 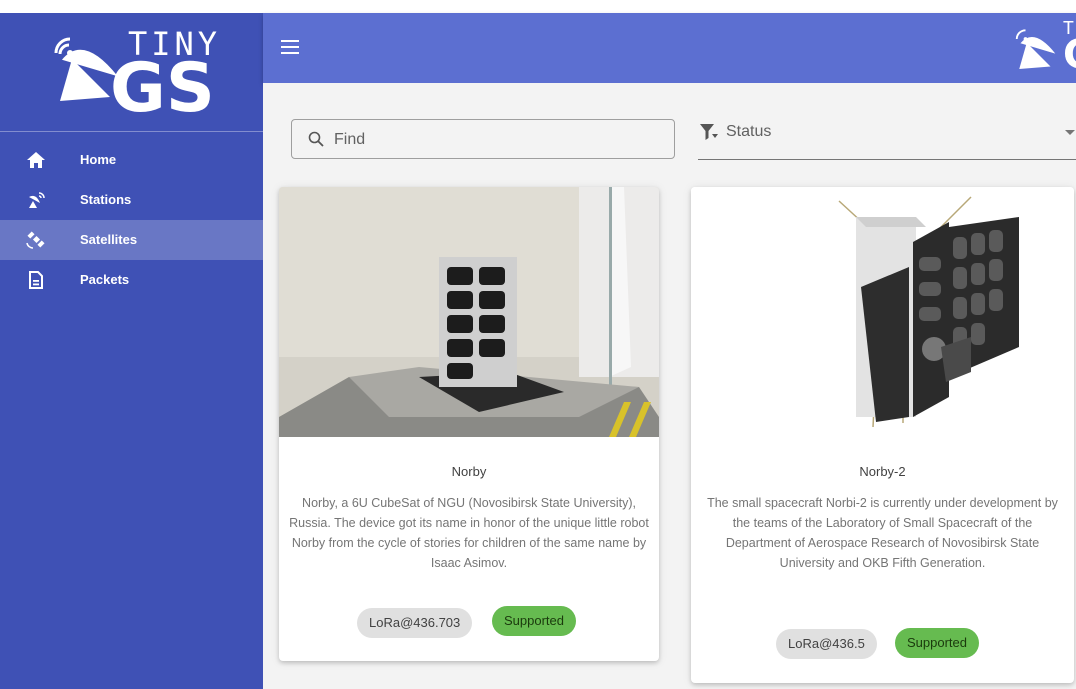 I want to click on app-logo: TINY GS, so click(x=131, y=72).